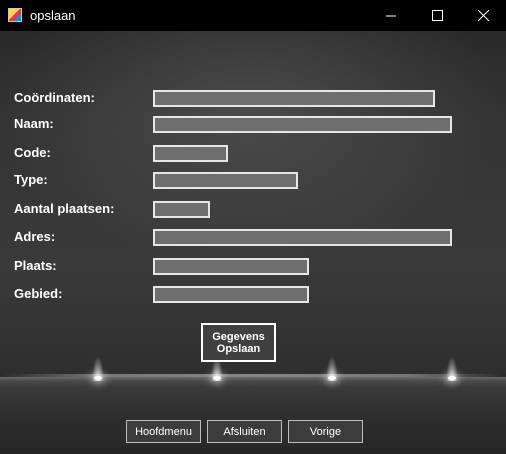 This screenshot has width=506, height=454. I want to click on close-icon, so click(483, 15).